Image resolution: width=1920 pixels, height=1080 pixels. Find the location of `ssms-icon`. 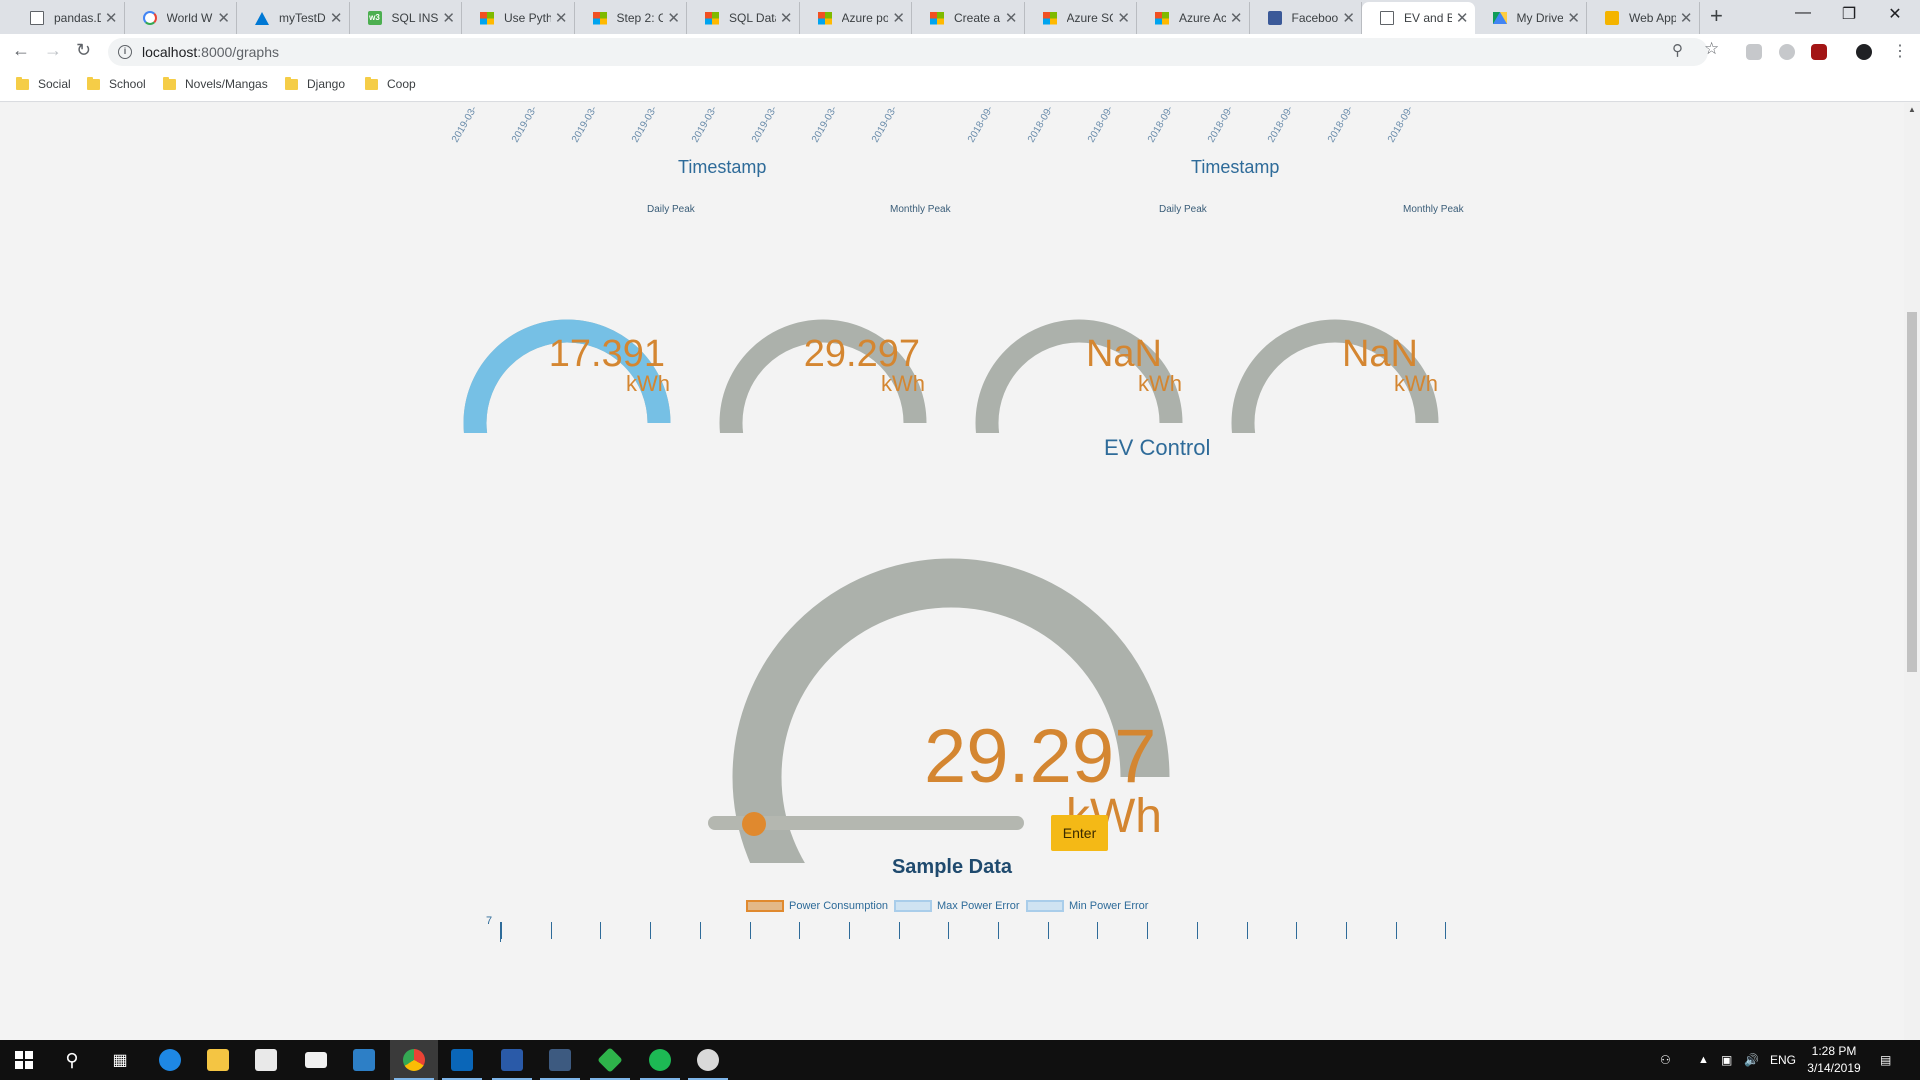

ssms-icon is located at coordinates (560, 1060).